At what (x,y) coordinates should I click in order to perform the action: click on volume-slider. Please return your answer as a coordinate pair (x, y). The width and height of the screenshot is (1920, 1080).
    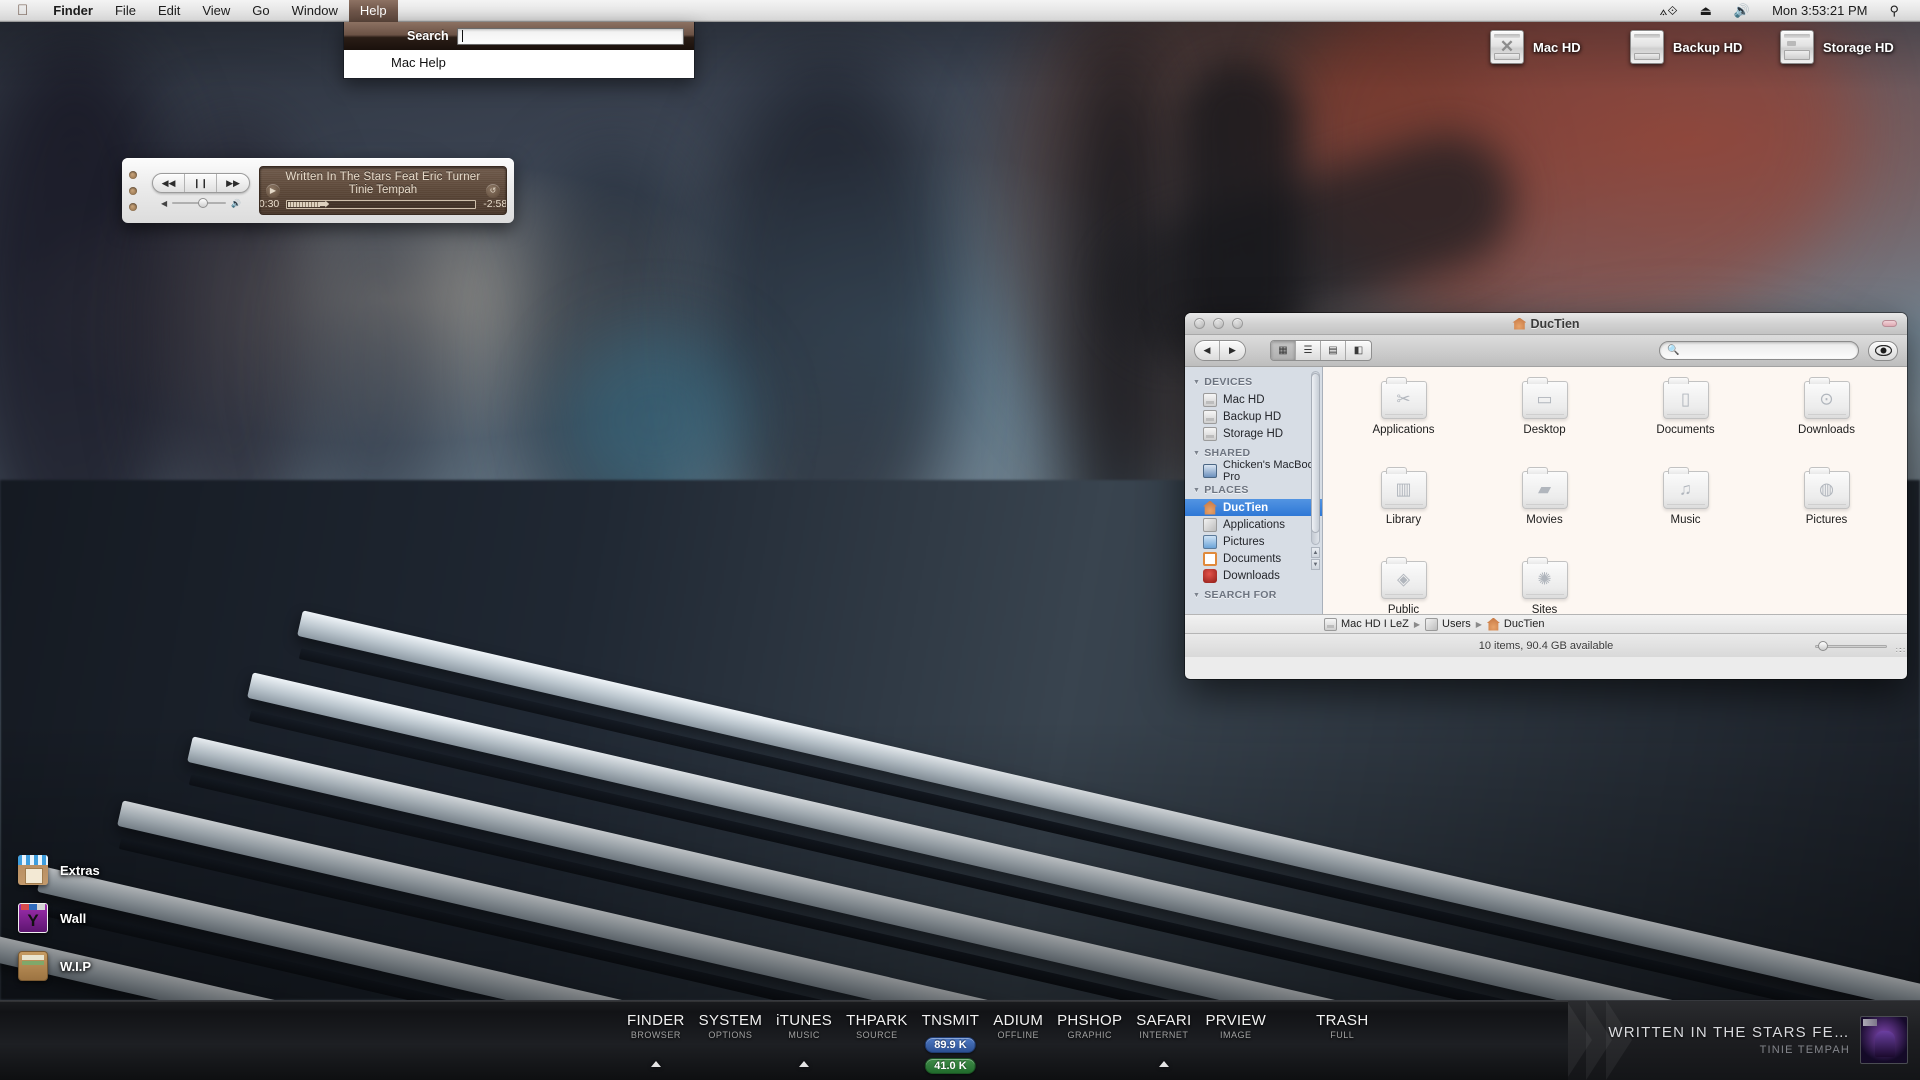
    Looking at the image, I should click on (199, 203).